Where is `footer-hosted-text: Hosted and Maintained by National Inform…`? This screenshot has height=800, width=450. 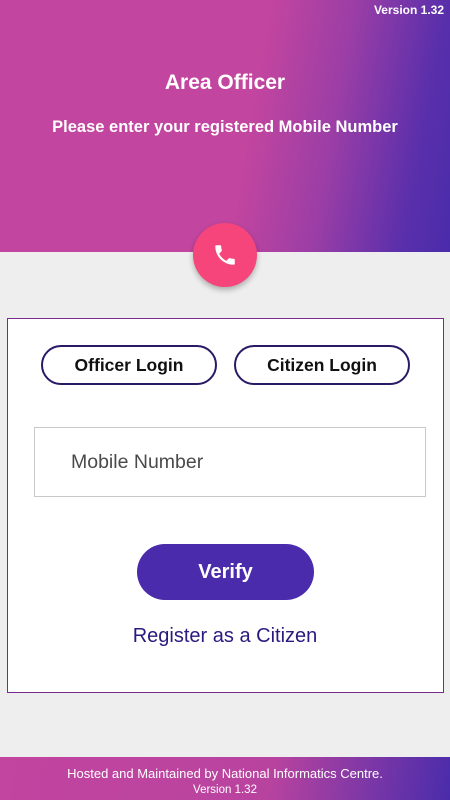 footer-hosted-text: Hosted and Maintained by National Inform… is located at coordinates (225, 773).